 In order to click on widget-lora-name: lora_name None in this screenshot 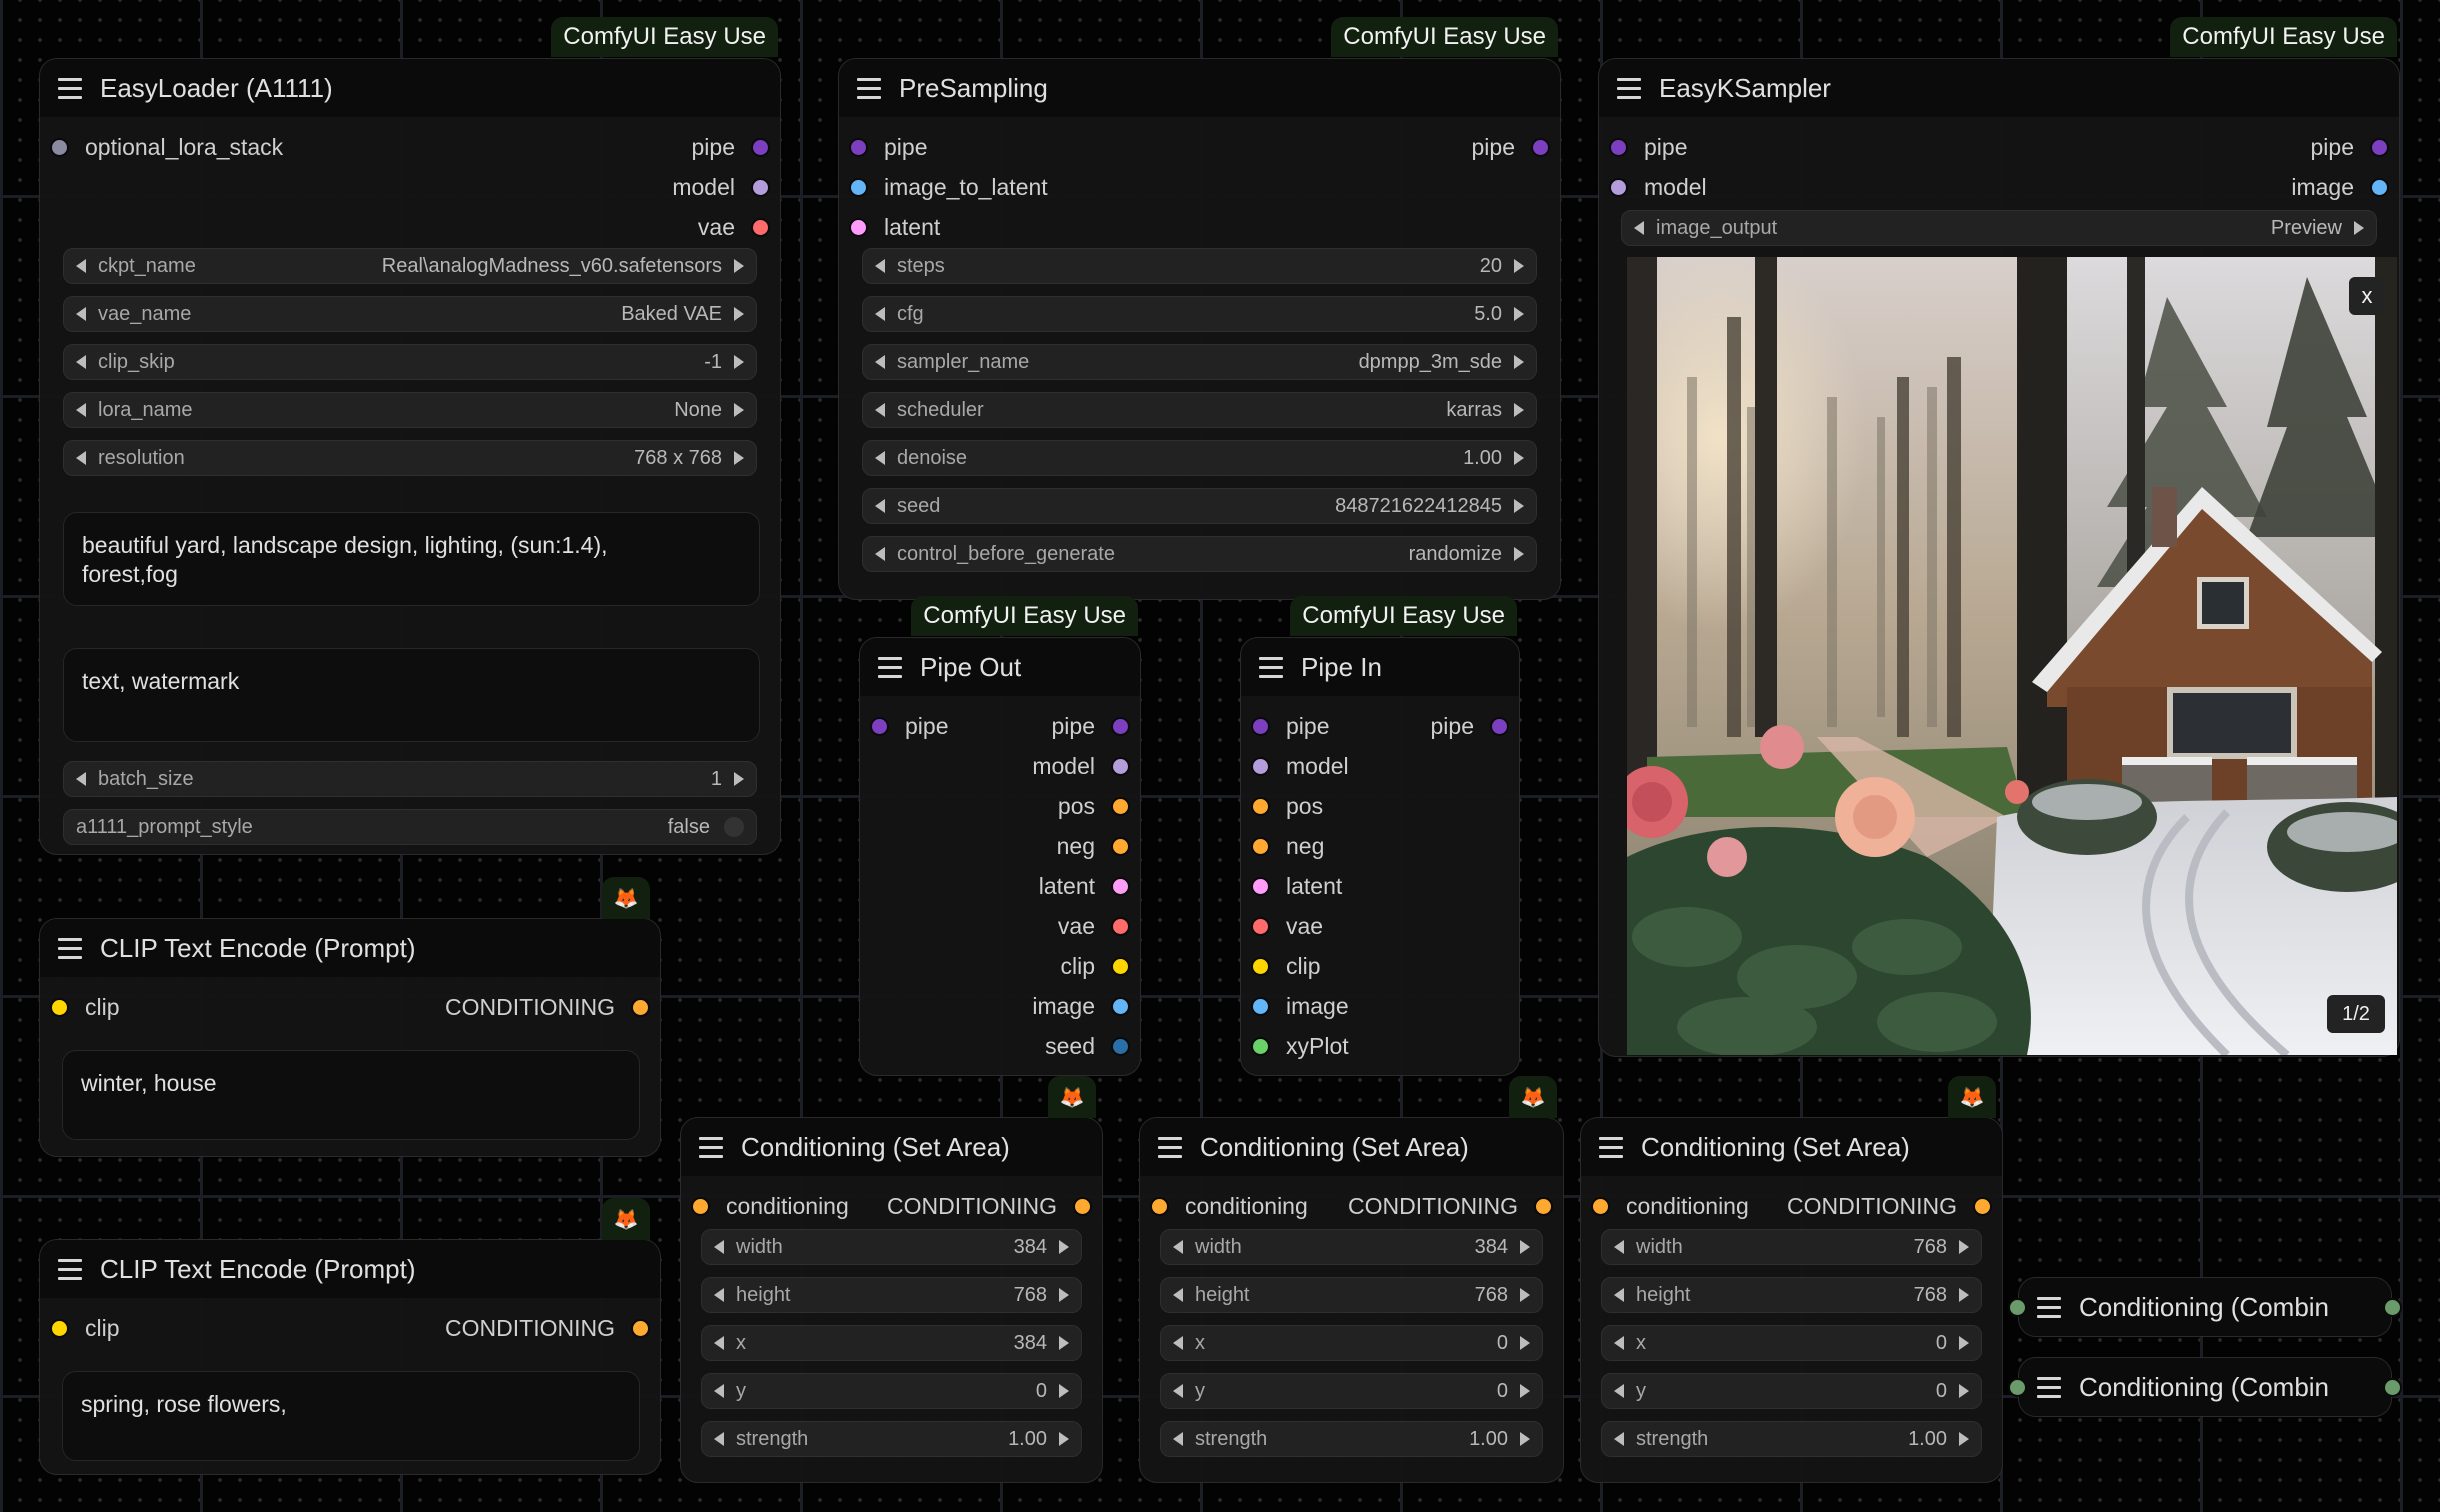, I will do `click(410, 410)`.